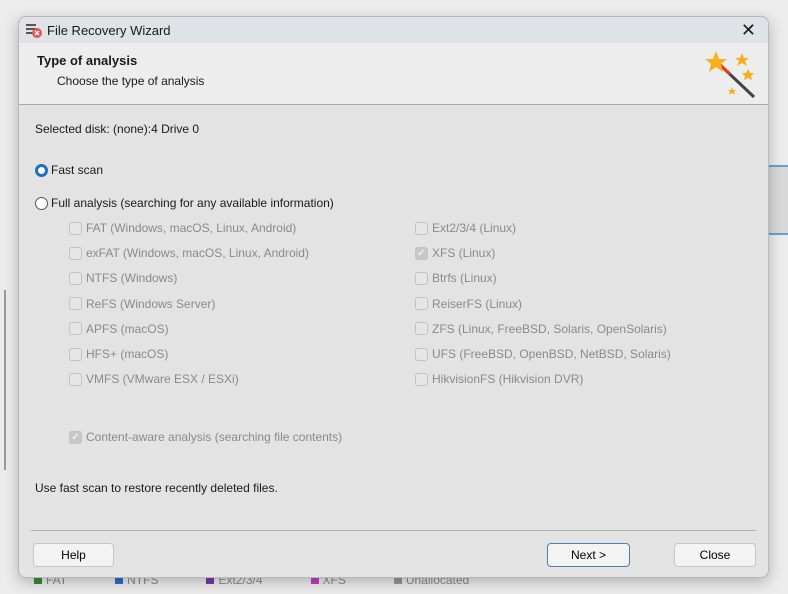 This screenshot has width=788, height=594. I want to click on filesystem-label: Ext2/3/4 (Linux), so click(474, 228).